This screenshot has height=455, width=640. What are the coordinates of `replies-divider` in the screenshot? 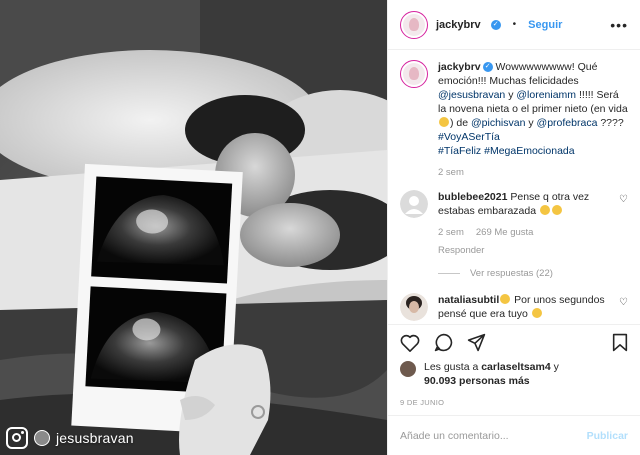 It's located at (449, 273).